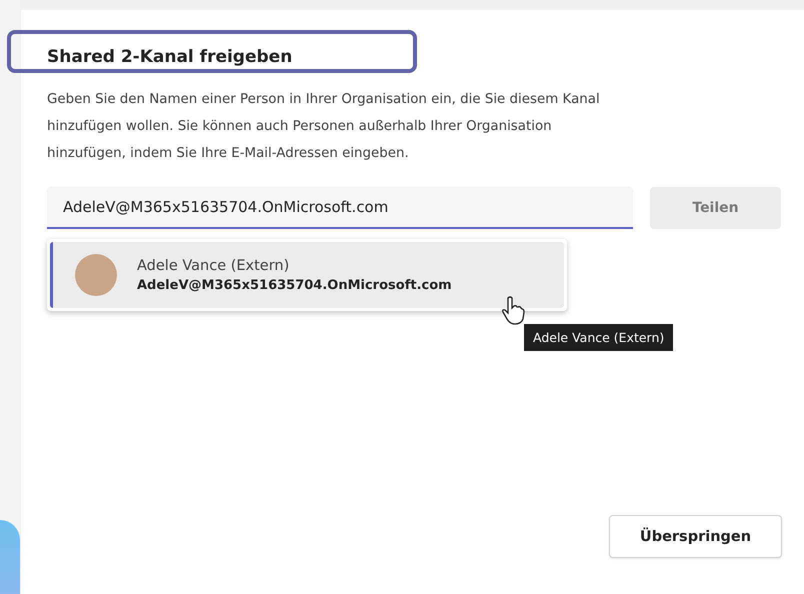 The height and width of the screenshot is (594, 804). I want to click on description-text: Geben Sie den Namen einer Person in Ihrer Organisation ein, die Sie diesem Kanal hinzufügen wollen. Sie können auch Personen außerhalb Ihrer Organisation hinzufügen, indem Sie Ihre E-Mail-Adressen eingeben., so click(324, 127).